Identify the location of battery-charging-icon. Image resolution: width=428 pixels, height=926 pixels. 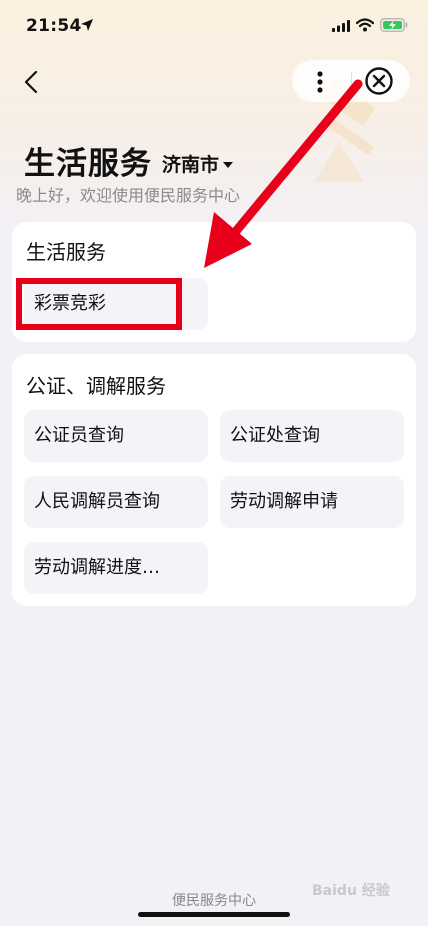
(394, 25).